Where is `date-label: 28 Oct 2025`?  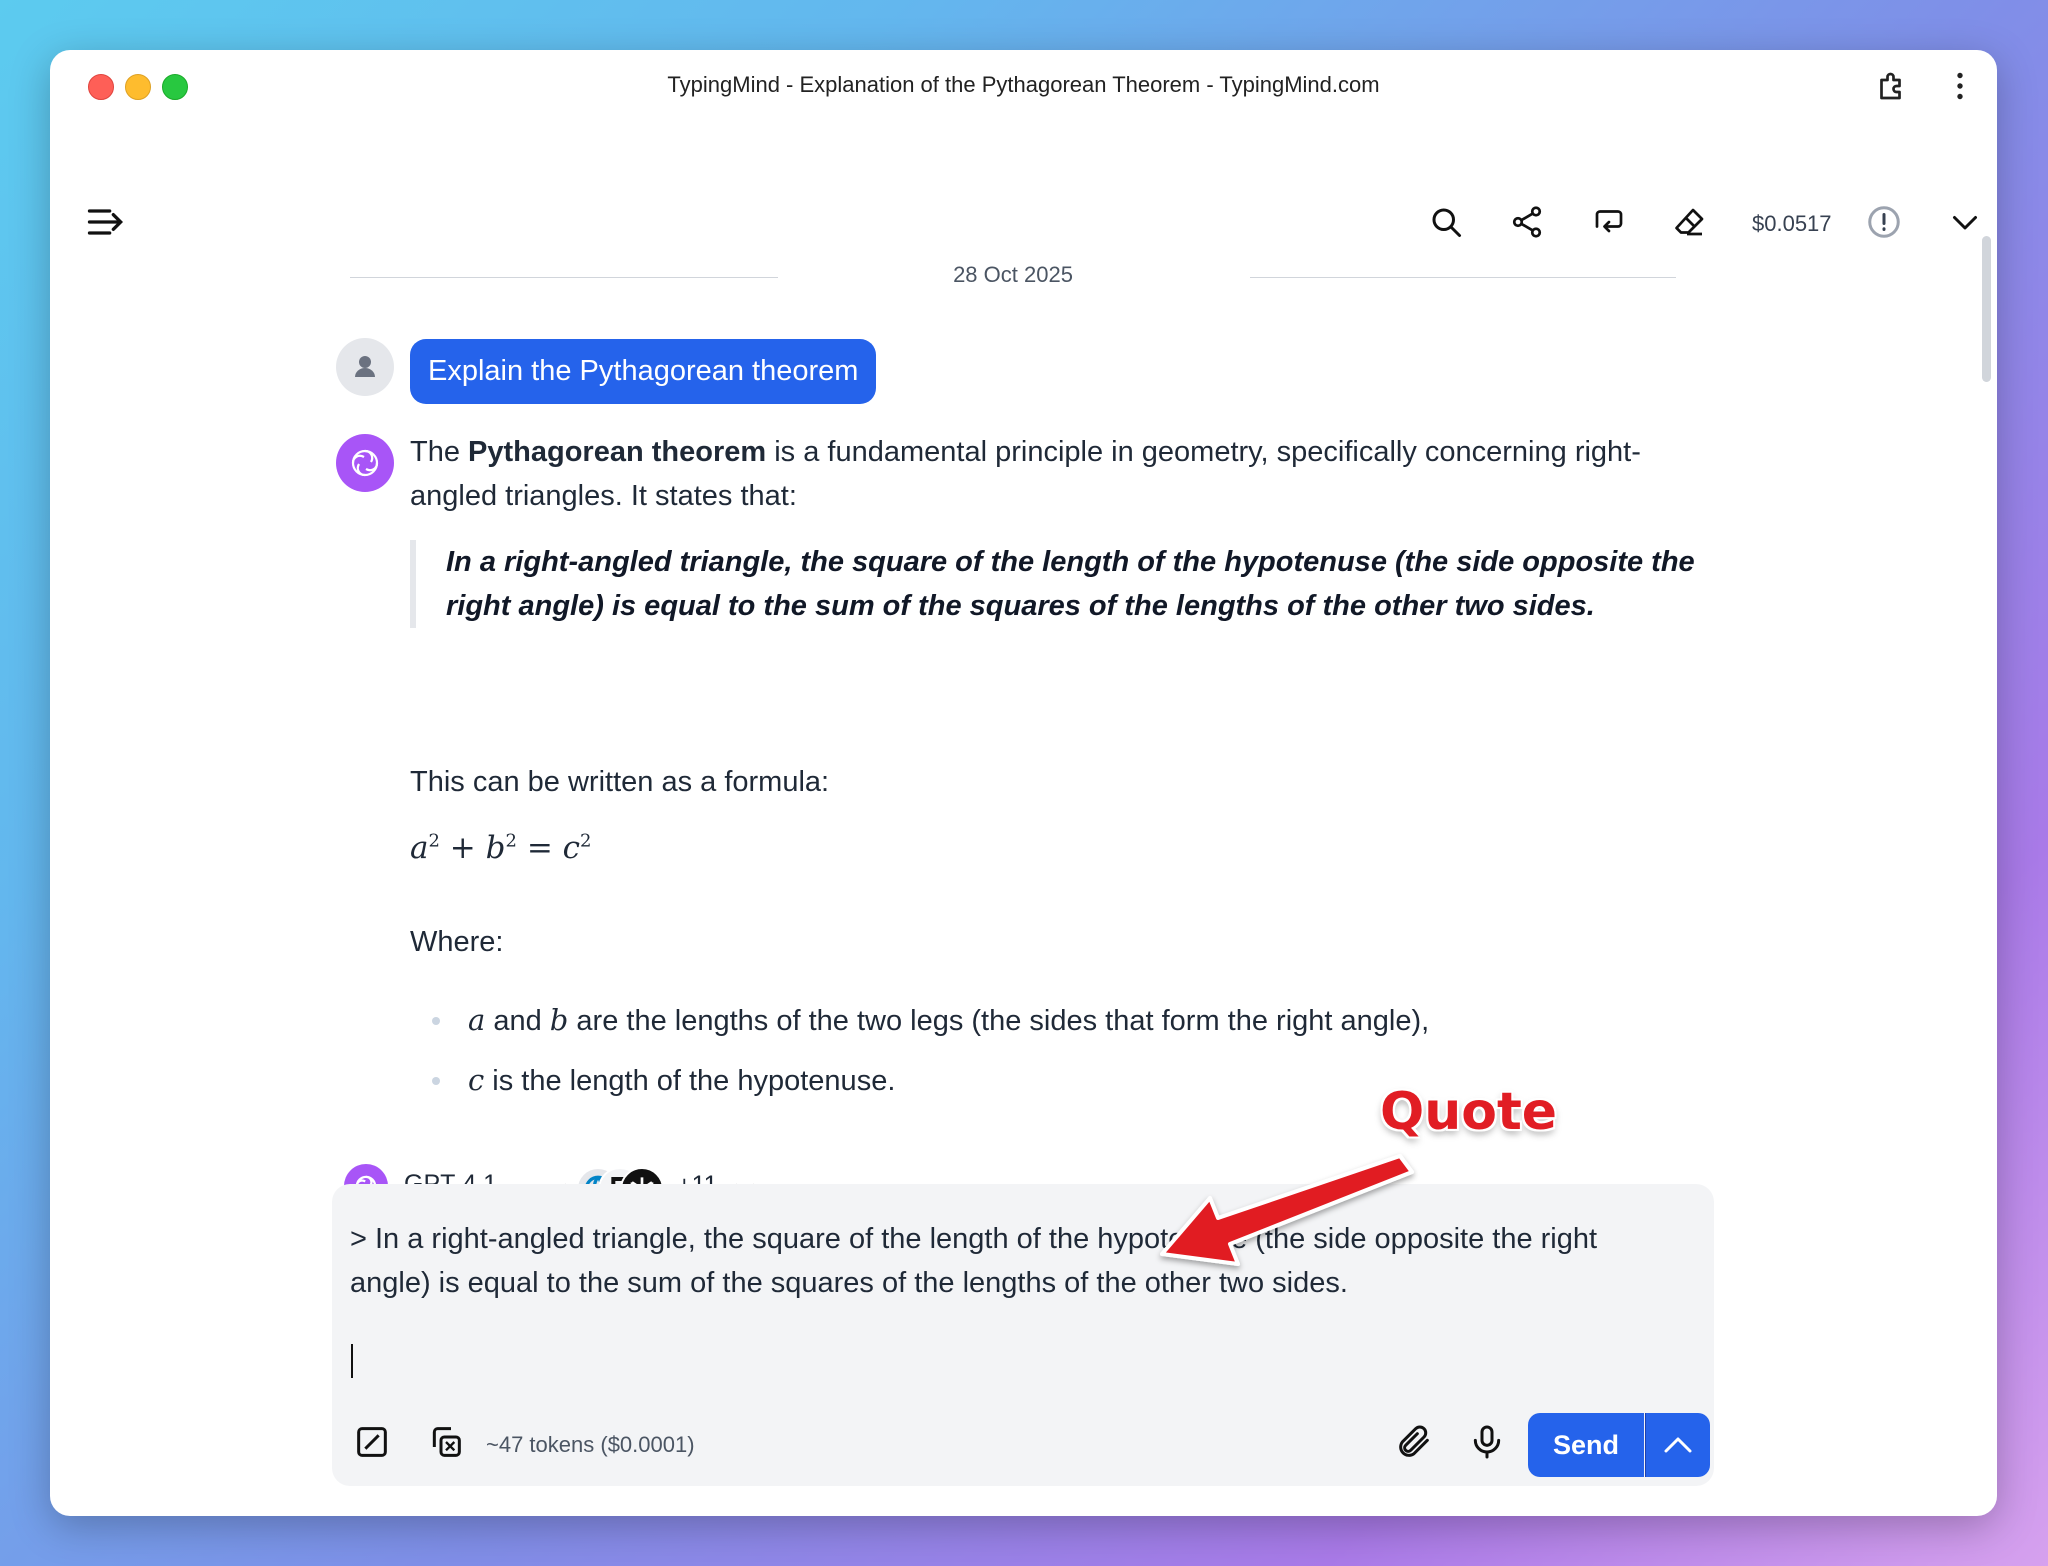 date-label: 28 Oct 2025 is located at coordinates (1013, 274).